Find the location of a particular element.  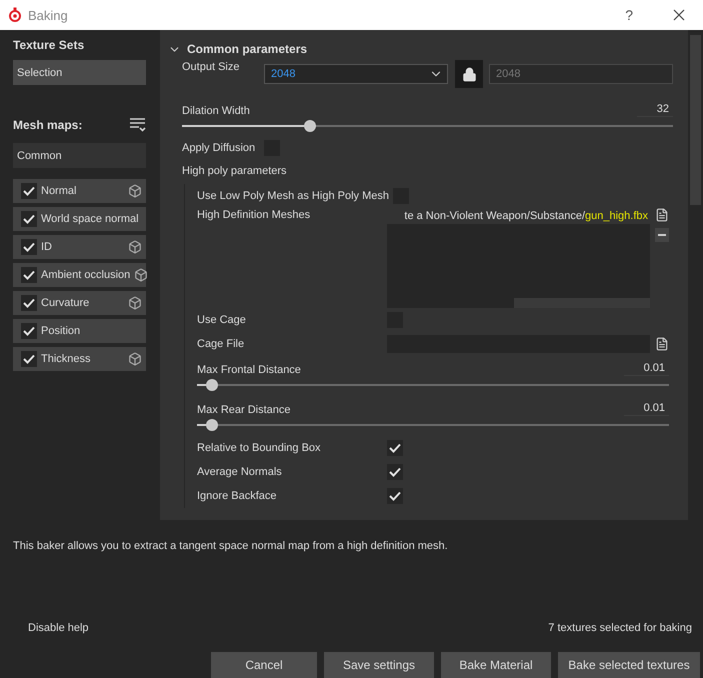

option-label: Apply Diffusion is located at coordinates (219, 148).